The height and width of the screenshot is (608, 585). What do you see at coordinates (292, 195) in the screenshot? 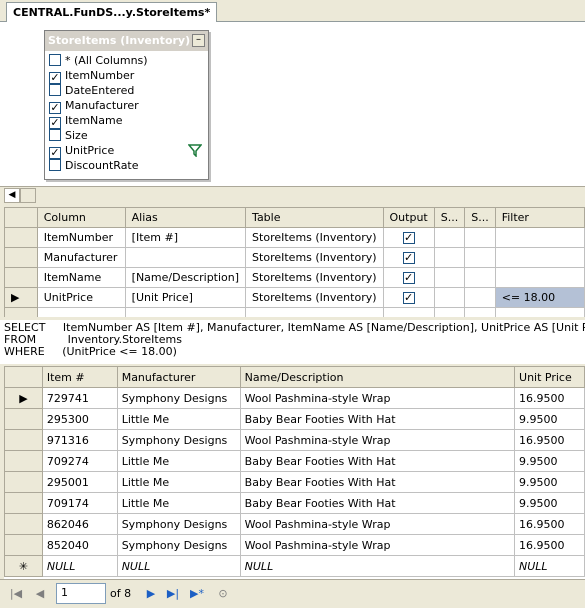
I see `diagram-scrollbar: ◀` at bounding box center [292, 195].